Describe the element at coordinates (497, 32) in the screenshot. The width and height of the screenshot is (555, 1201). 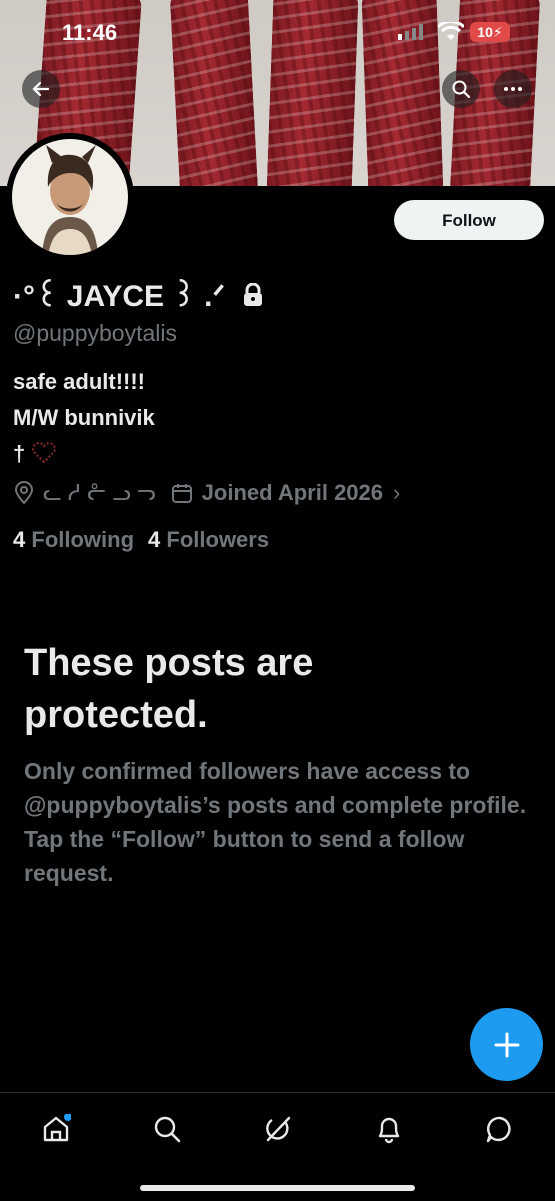
I see `charging-icon: ⚡` at that location.